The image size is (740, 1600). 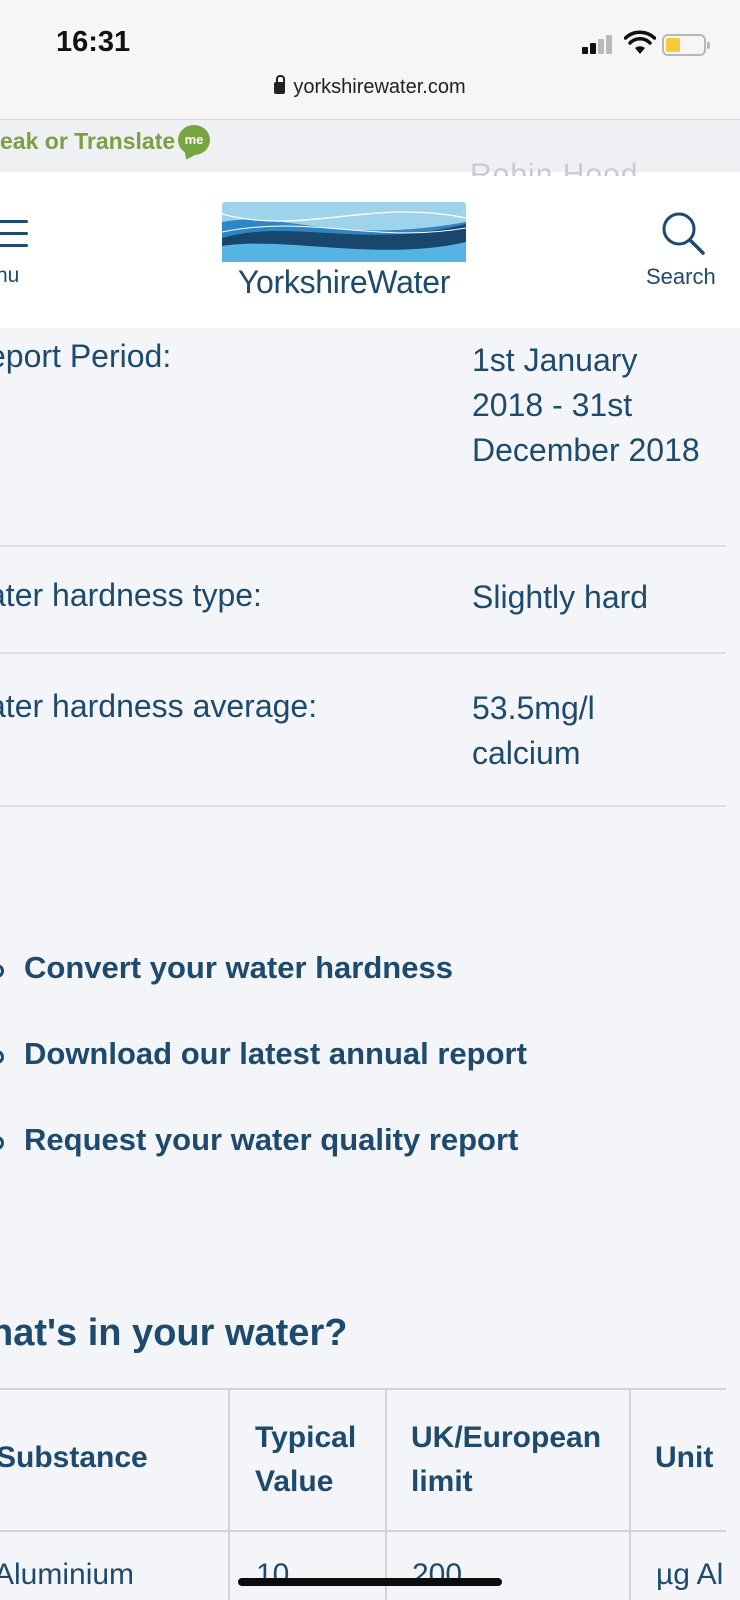 What do you see at coordinates (74, 1457) in the screenshot?
I see `column-header-substance: Substance` at bounding box center [74, 1457].